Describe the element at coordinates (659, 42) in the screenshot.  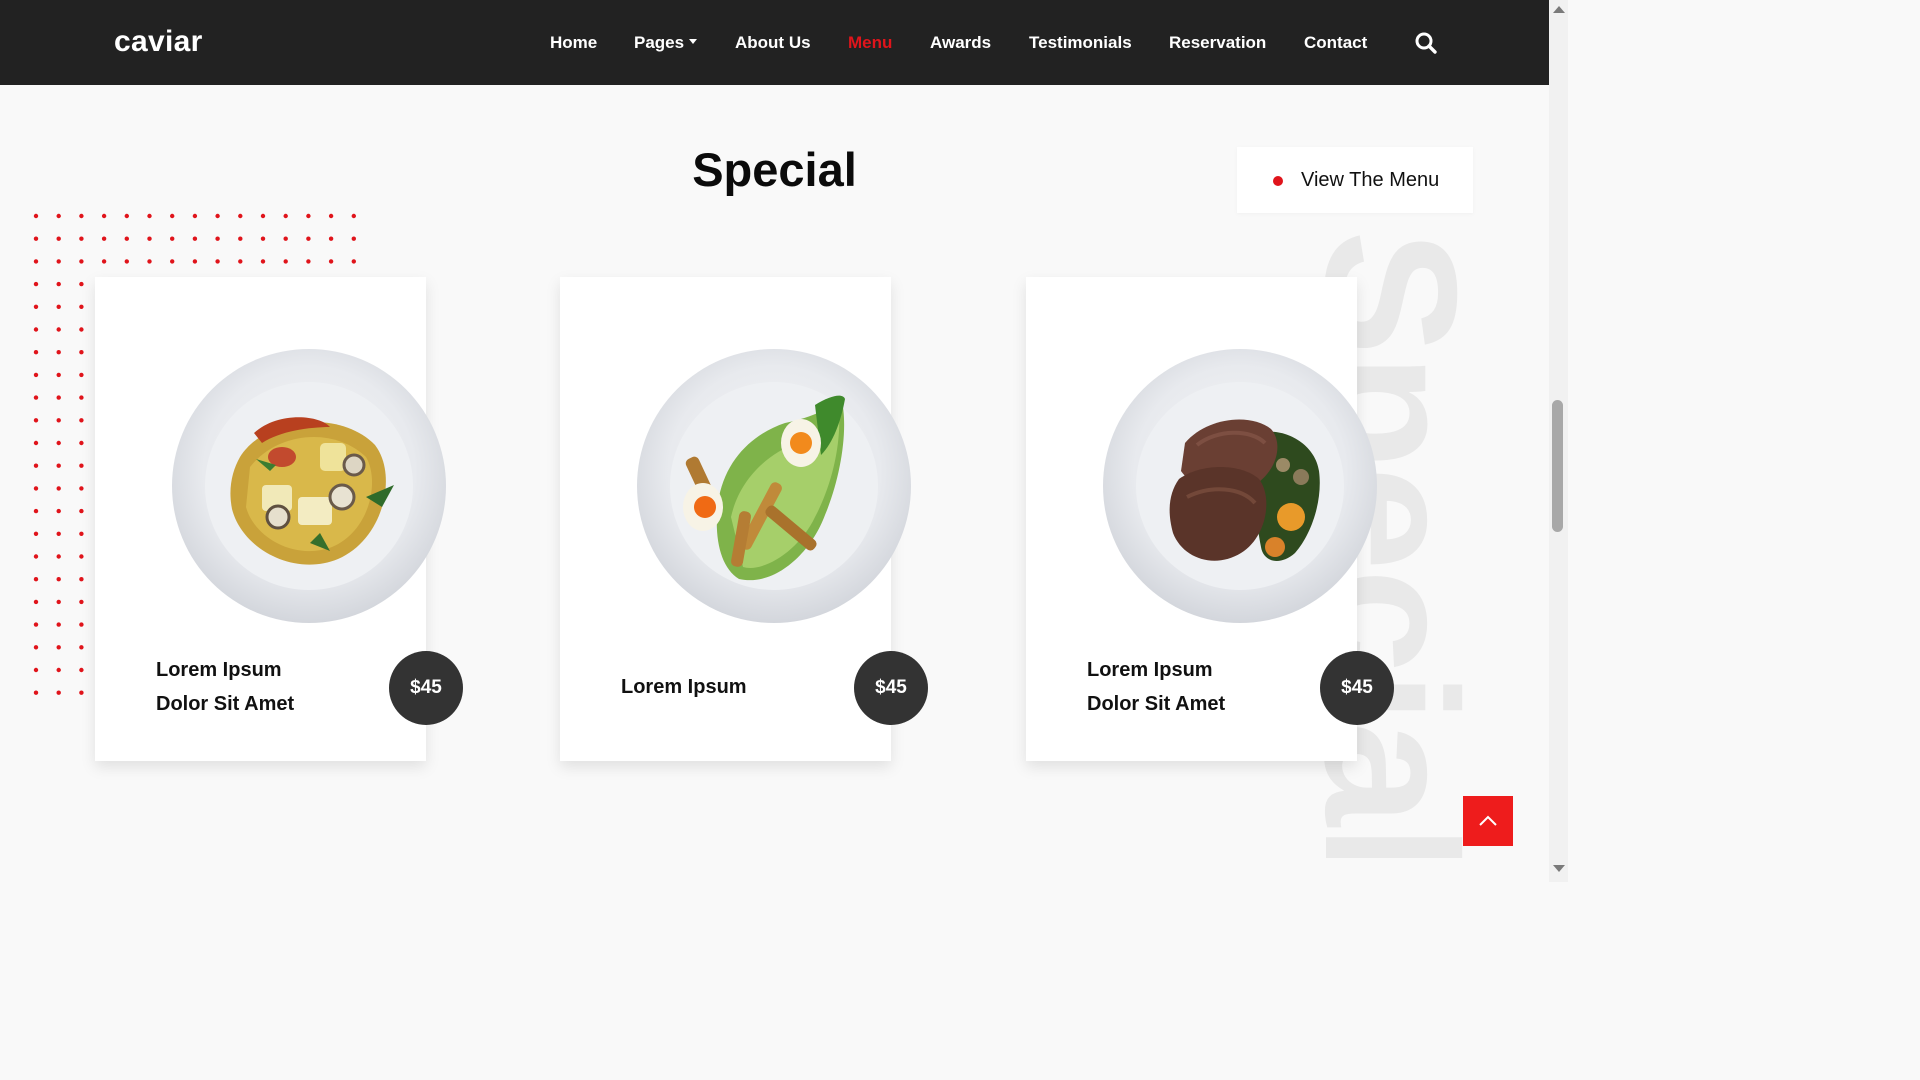
I see `nav-item-pages-label: Pages` at that location.